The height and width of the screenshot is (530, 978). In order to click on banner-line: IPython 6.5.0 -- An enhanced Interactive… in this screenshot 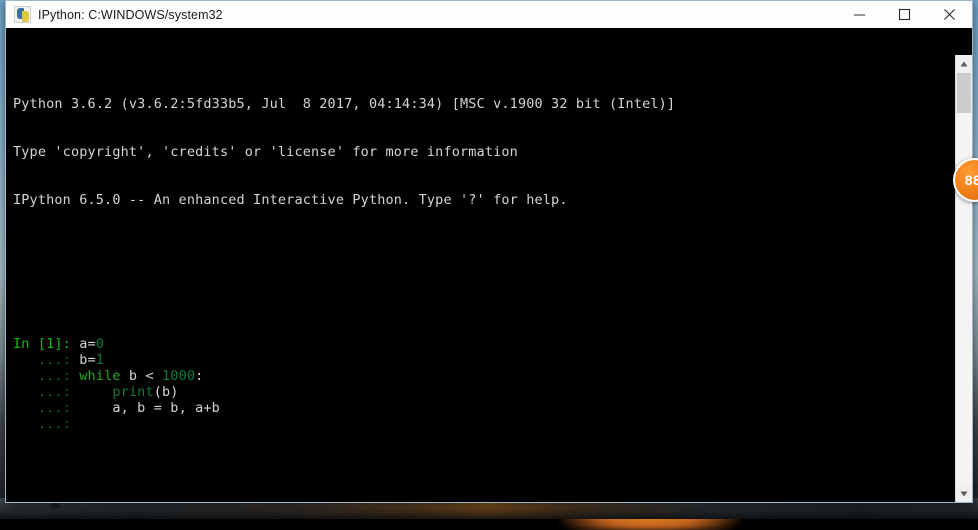, I will do `click(290, 200)`.